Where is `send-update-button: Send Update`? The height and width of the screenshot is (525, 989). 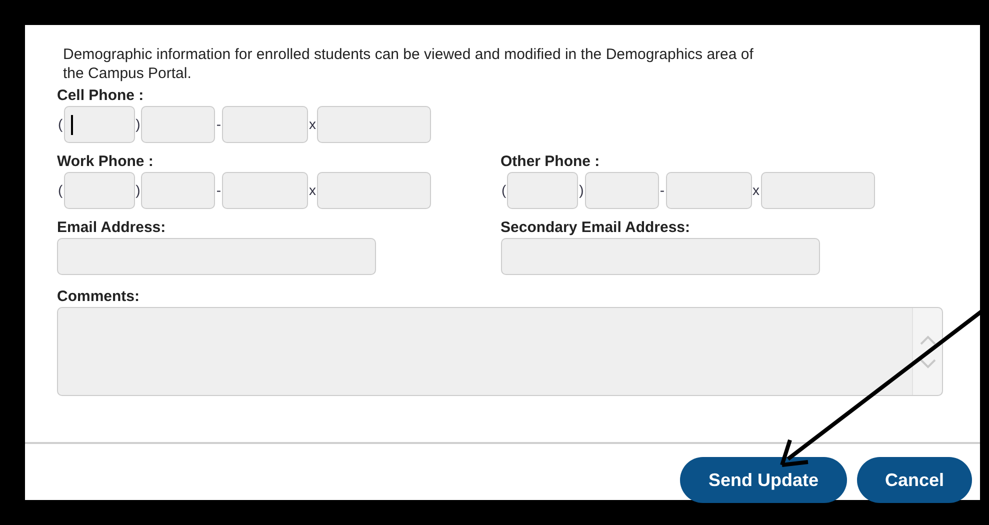 send-update-button: Send Update is located at coordinates (763, 480).